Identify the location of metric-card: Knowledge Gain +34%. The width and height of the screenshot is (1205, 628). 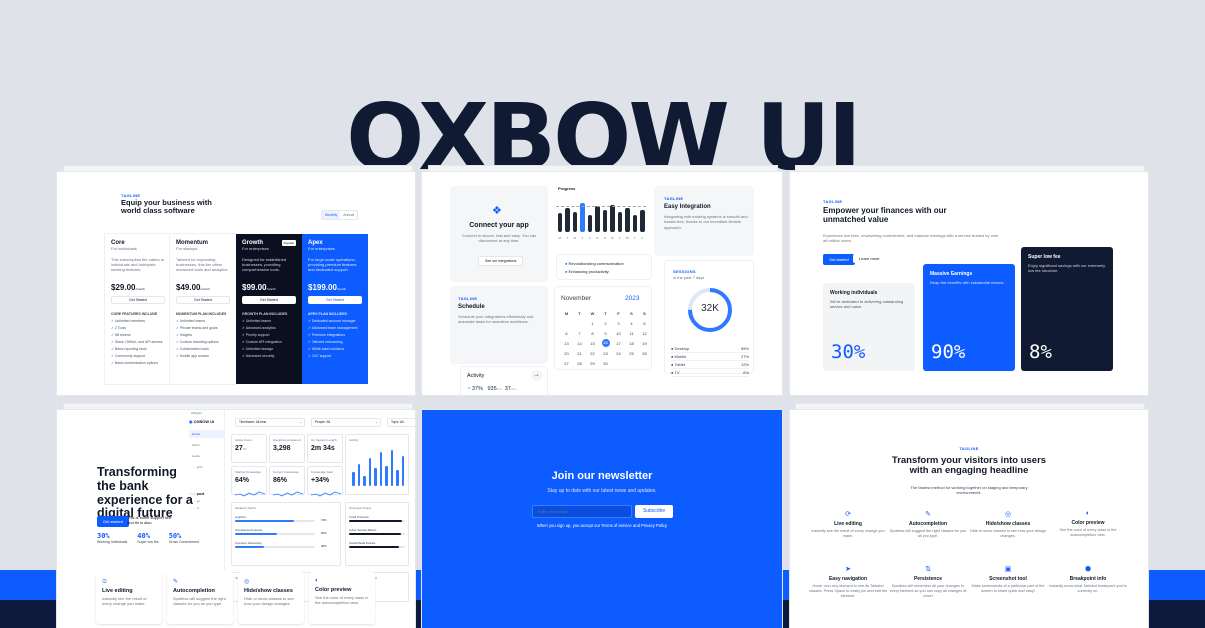
(325, 481).